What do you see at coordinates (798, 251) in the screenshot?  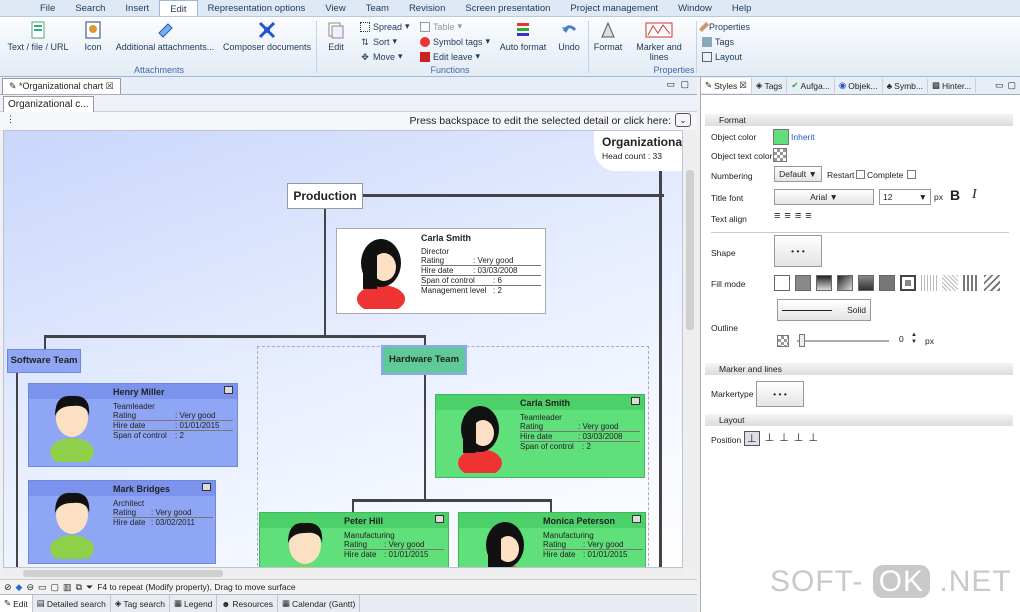 I see `shape-button: • • •` at bounding box center [798, 251].